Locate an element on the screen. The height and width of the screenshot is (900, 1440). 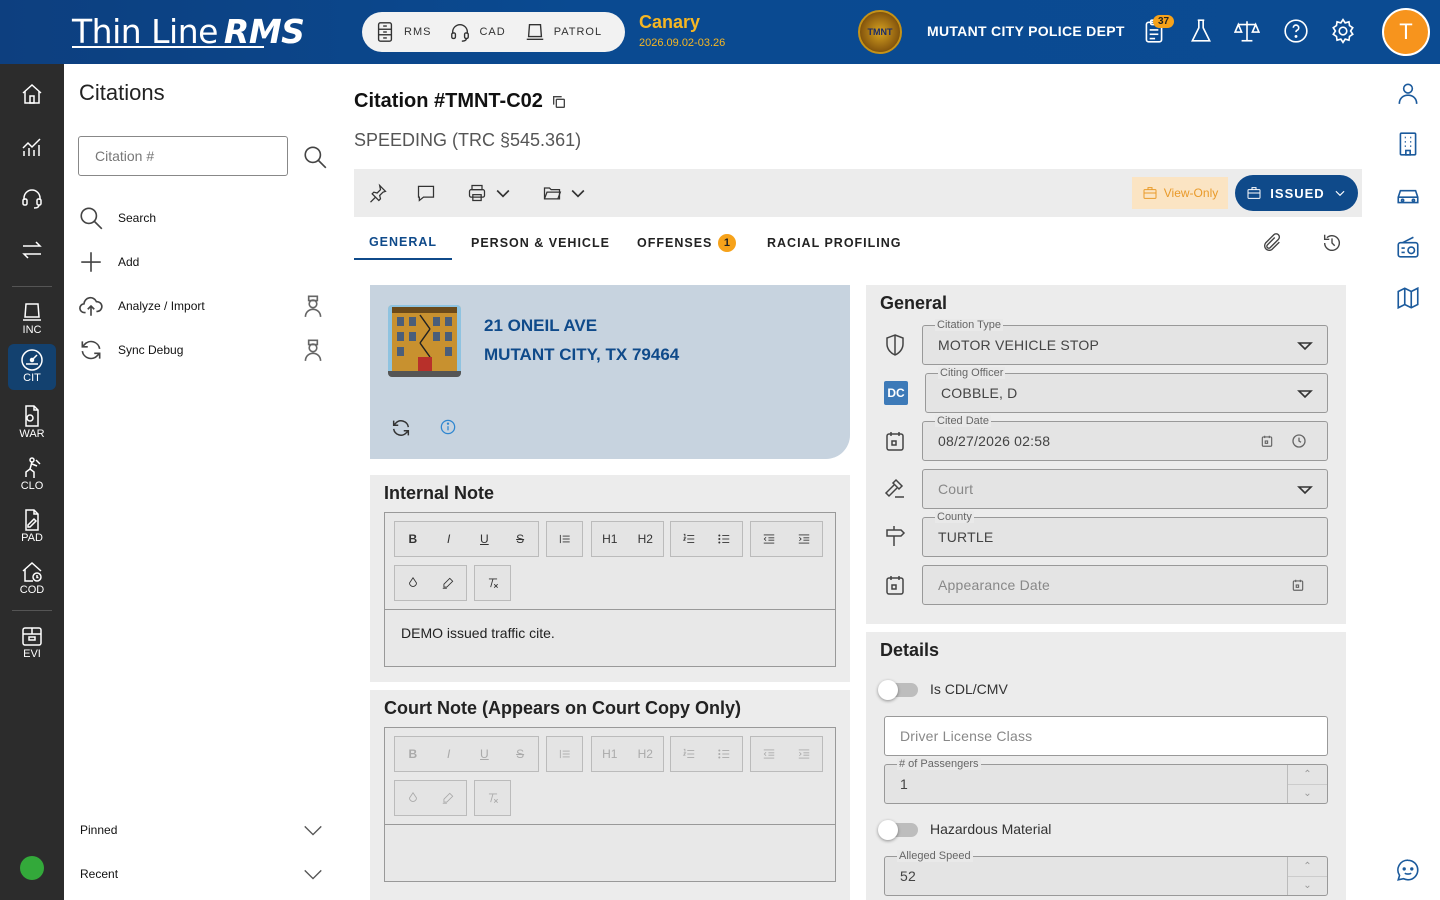
passengers-field: # of Passengers 1 ⌃ ⌄ is located at coordinates (1106, 781).